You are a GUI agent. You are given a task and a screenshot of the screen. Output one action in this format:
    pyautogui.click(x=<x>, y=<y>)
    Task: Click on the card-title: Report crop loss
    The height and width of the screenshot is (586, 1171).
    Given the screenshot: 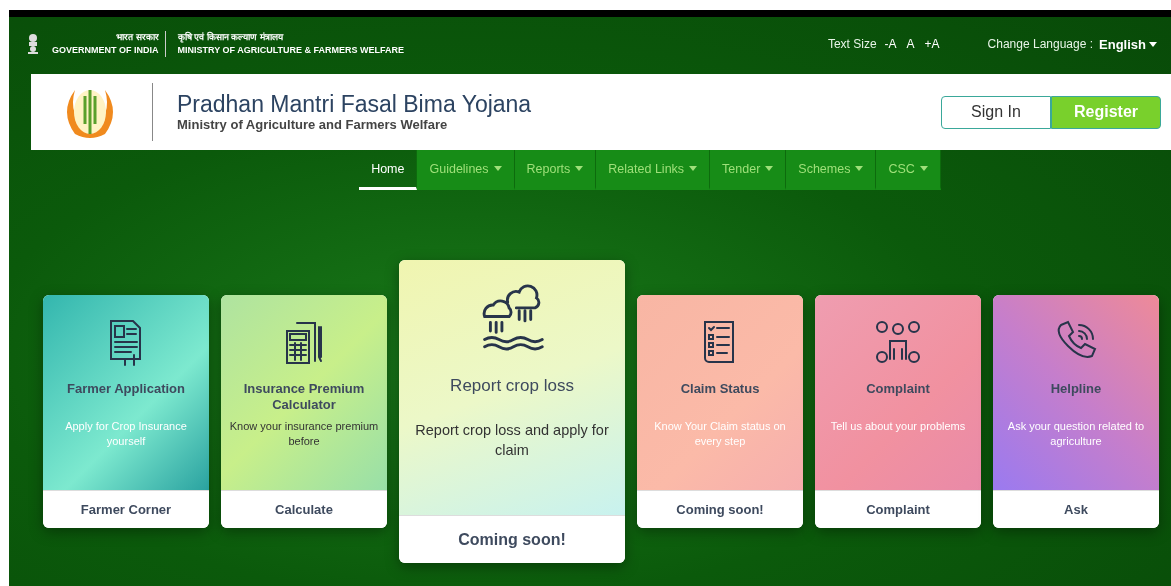 What is the action you would take?
    pyautogui.click(x=512, y=386)
    